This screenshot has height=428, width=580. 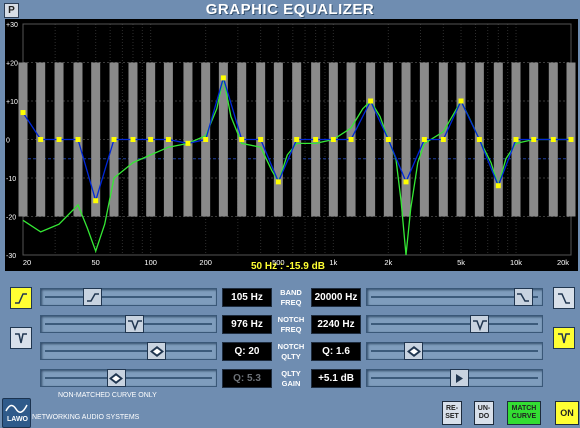 I want to click on x-tick-label: 20, so click(x=27, y=262).